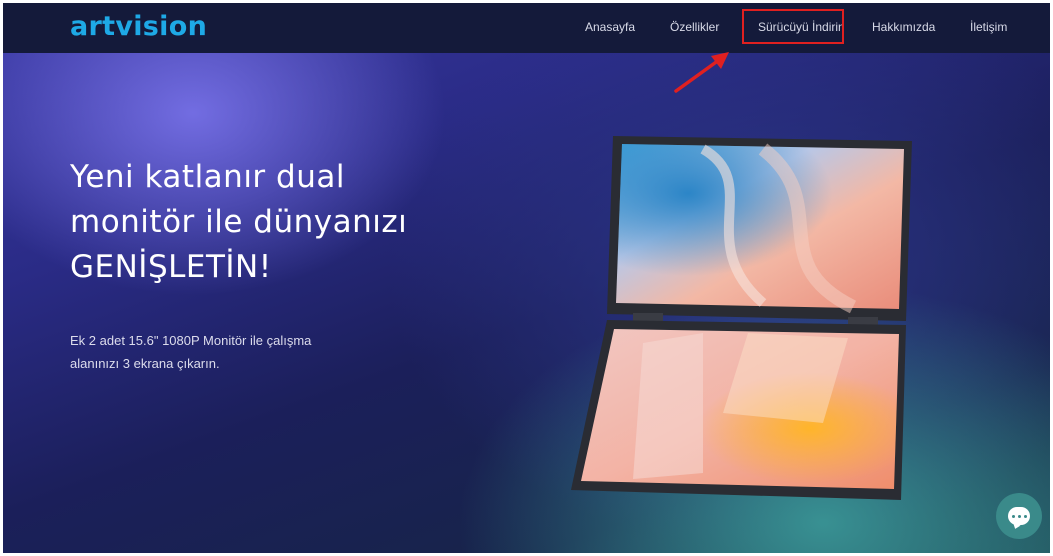 Image resolution: width=1053 pixels, height=556 pixels. I want to click on chat-bubble-icon, so click(1019, 516).